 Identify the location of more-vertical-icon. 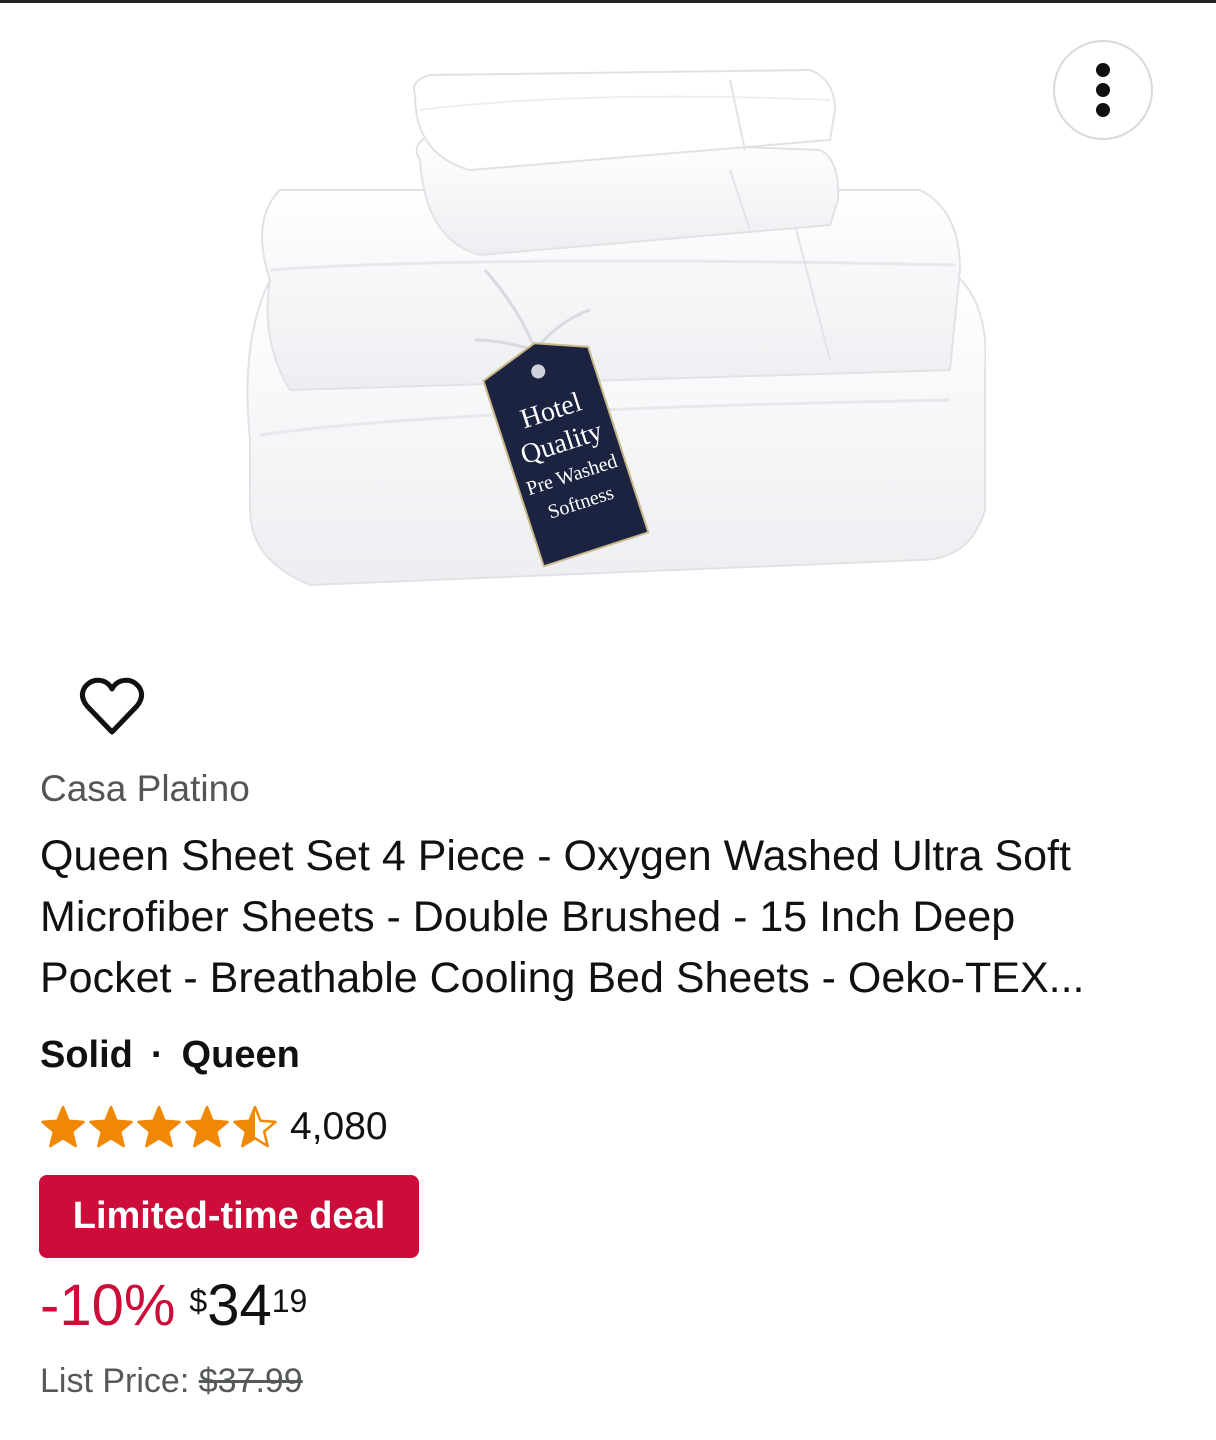
(1103, 90).